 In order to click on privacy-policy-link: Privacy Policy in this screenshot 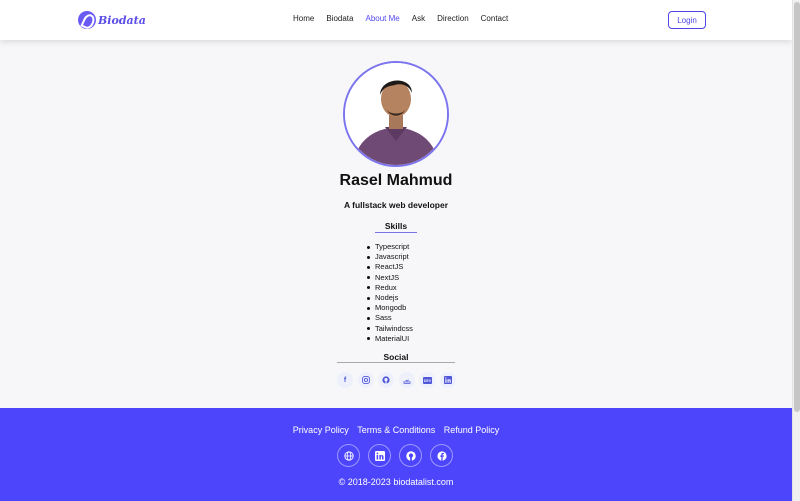, I will do `click(321, 430)`.